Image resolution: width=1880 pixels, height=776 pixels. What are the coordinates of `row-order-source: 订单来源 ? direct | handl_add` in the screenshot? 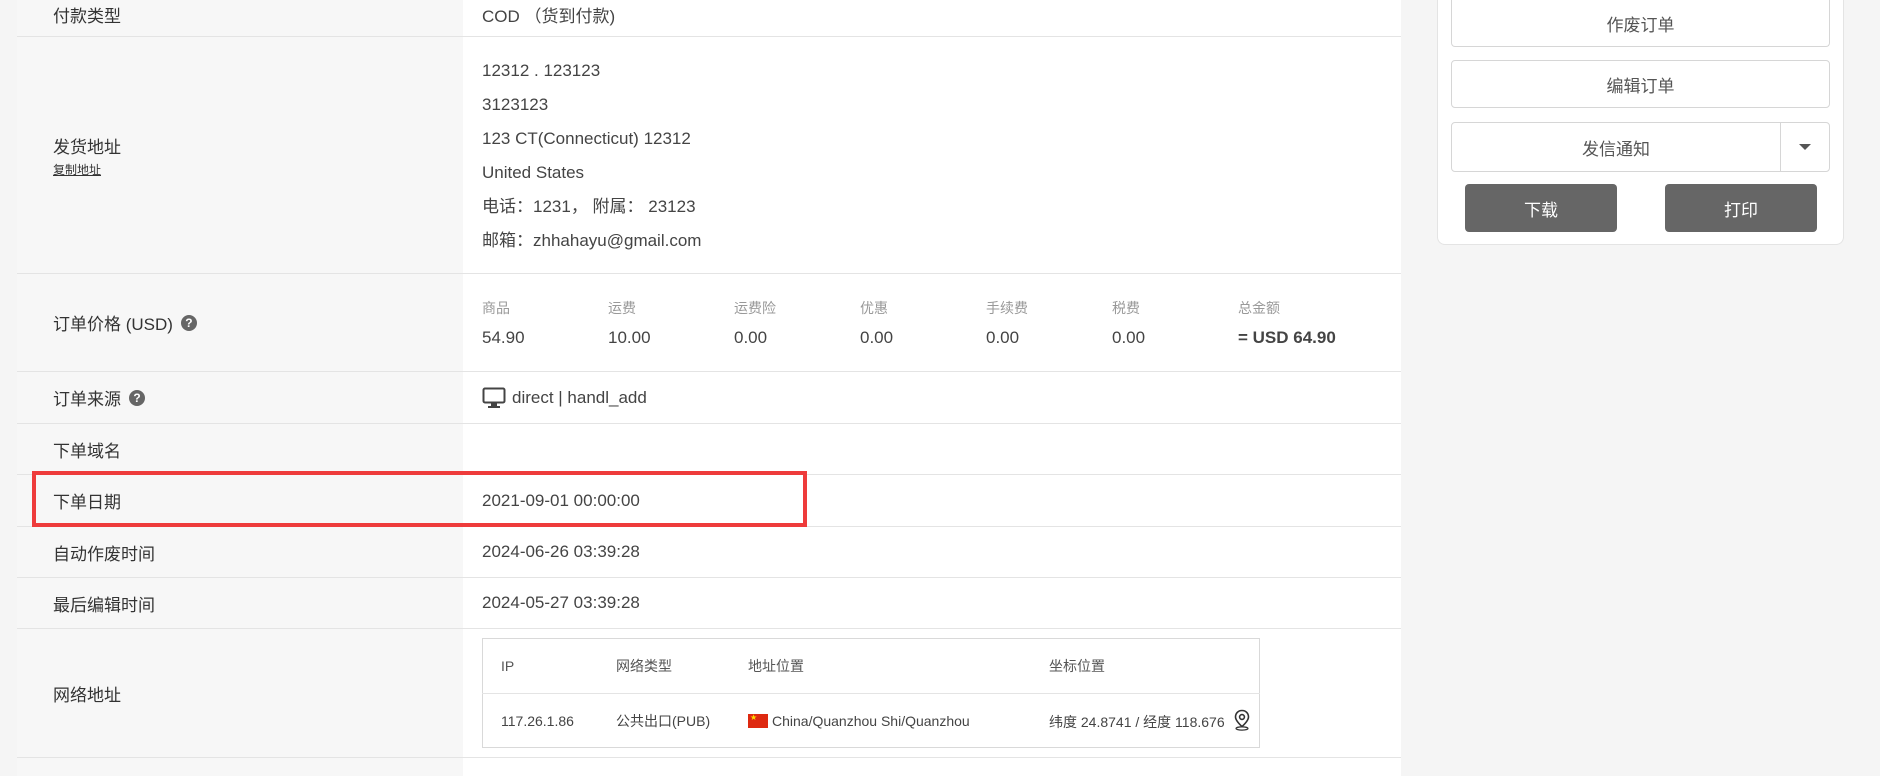 It's located at (709, 398).